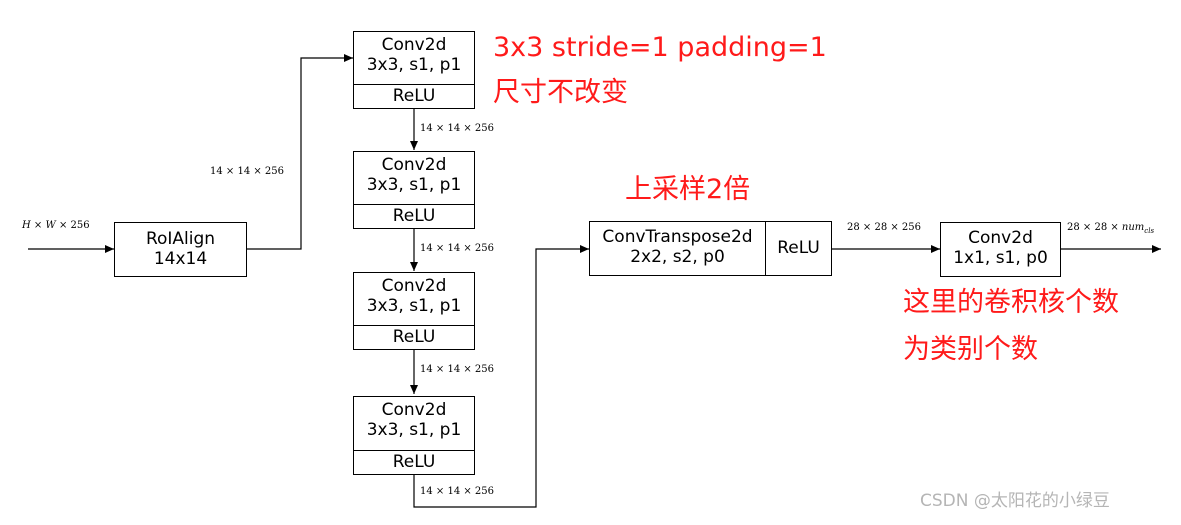 The height and width of the screenshot is (525, 1181). What do you see at coordinates (688, 189) in the screenshot?
I see `upsample-note: 上采样2倍` at bounding box center [688, 189].